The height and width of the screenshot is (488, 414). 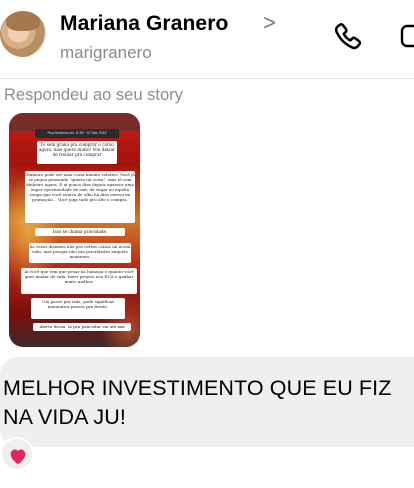 I want to click on story-text-card: Isso se chama prioridade., so click(x=80, y=232).